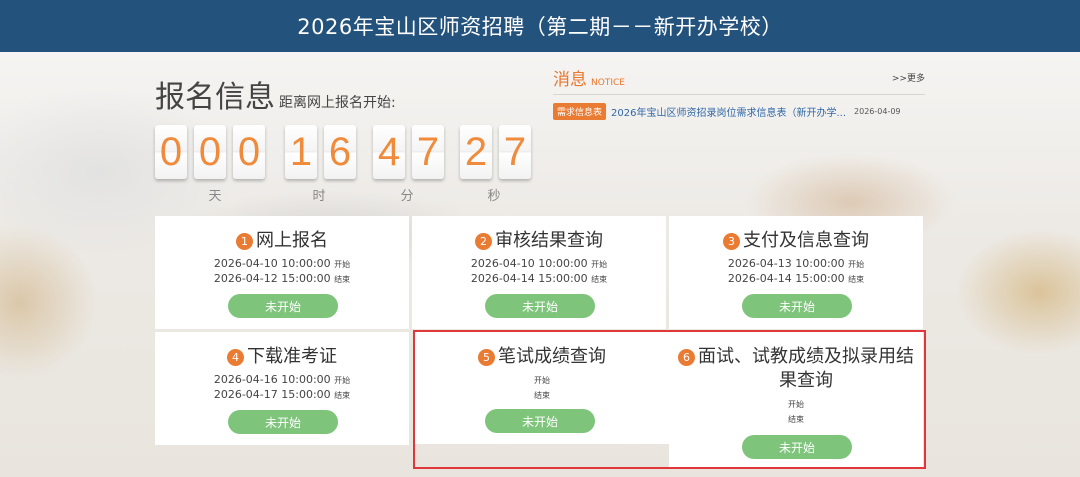 Image resolution: width=1080 pixels, height=477 pixels. Describe the element at coordinates (806, 369) in the screenshot. I see `step-title-text: 面试、试教成绩及拟录用结 果查询` at that location.